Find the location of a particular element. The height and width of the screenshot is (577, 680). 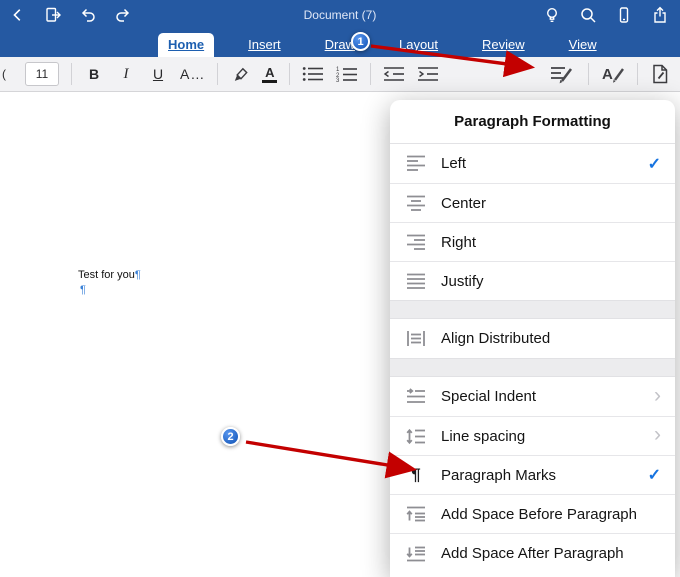

font-name-box-partial: ( is located at coordinates (6, 74).